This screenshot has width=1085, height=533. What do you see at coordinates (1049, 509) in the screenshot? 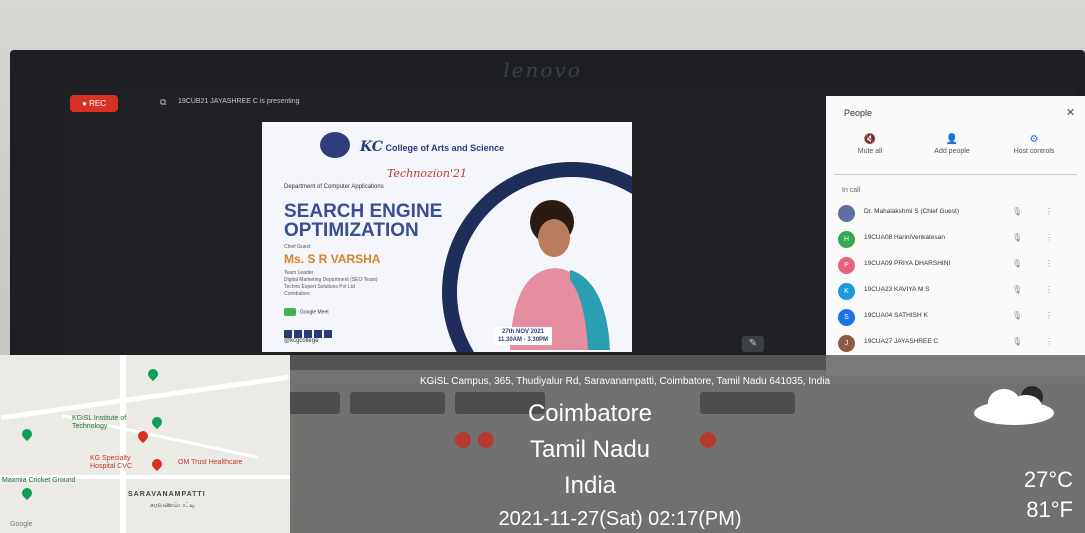
I see `temperature-fahrenheit: 81°F` at bounding box center [1049, 509].